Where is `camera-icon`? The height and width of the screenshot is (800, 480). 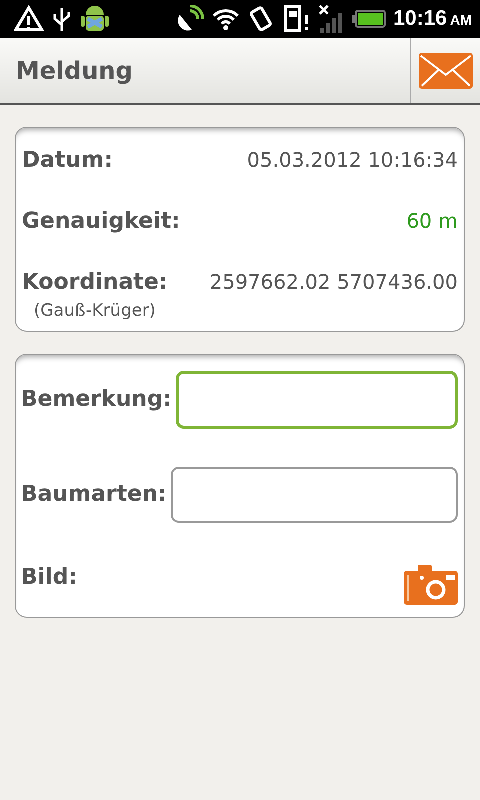 camera-icon is located at coordinates (431, 584).